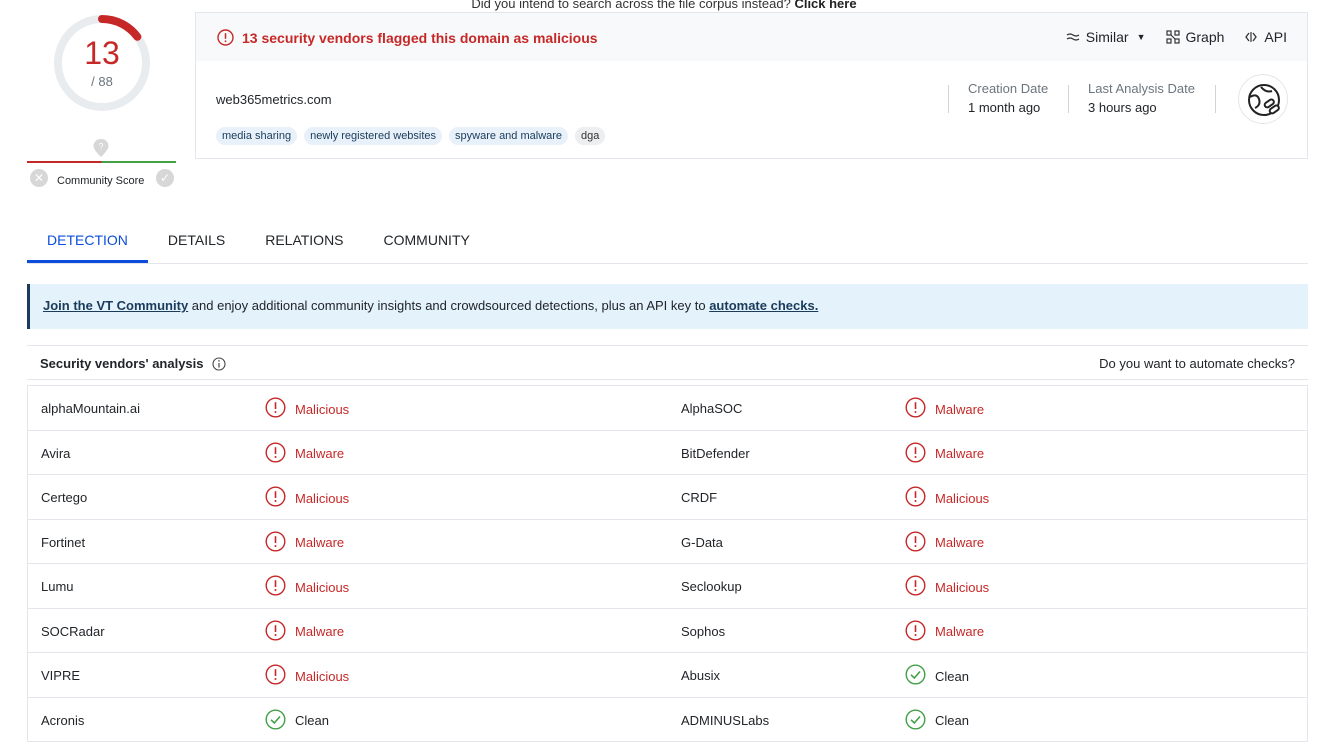 The width and height of the screenshot is (1328, 747). I want to click on domain-type-icon, so click(1263, 99).